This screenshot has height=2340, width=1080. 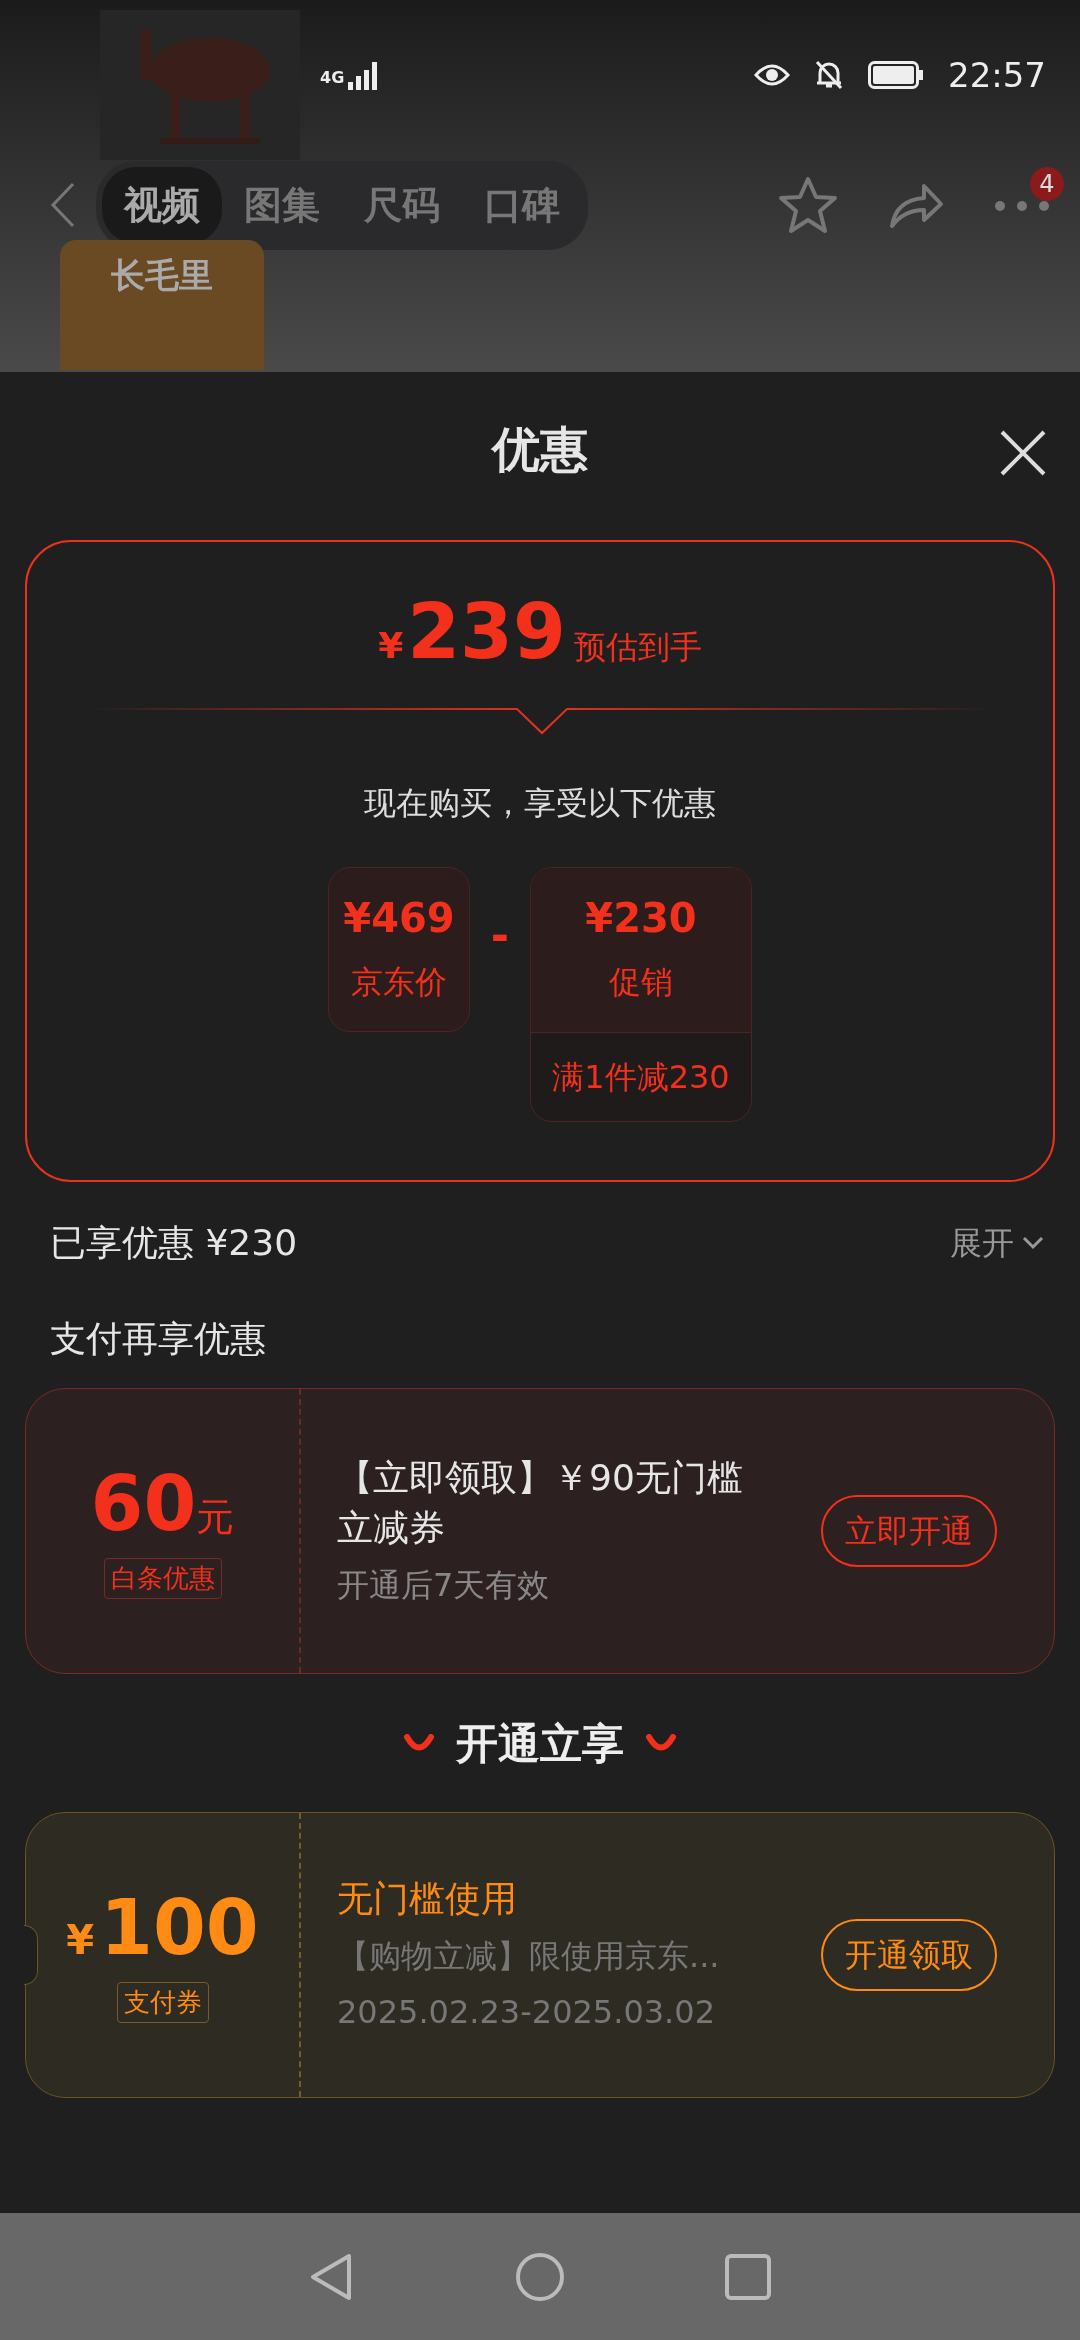 I want to click on promo-rule: 满1件减230, so click(x=641, y=1077).